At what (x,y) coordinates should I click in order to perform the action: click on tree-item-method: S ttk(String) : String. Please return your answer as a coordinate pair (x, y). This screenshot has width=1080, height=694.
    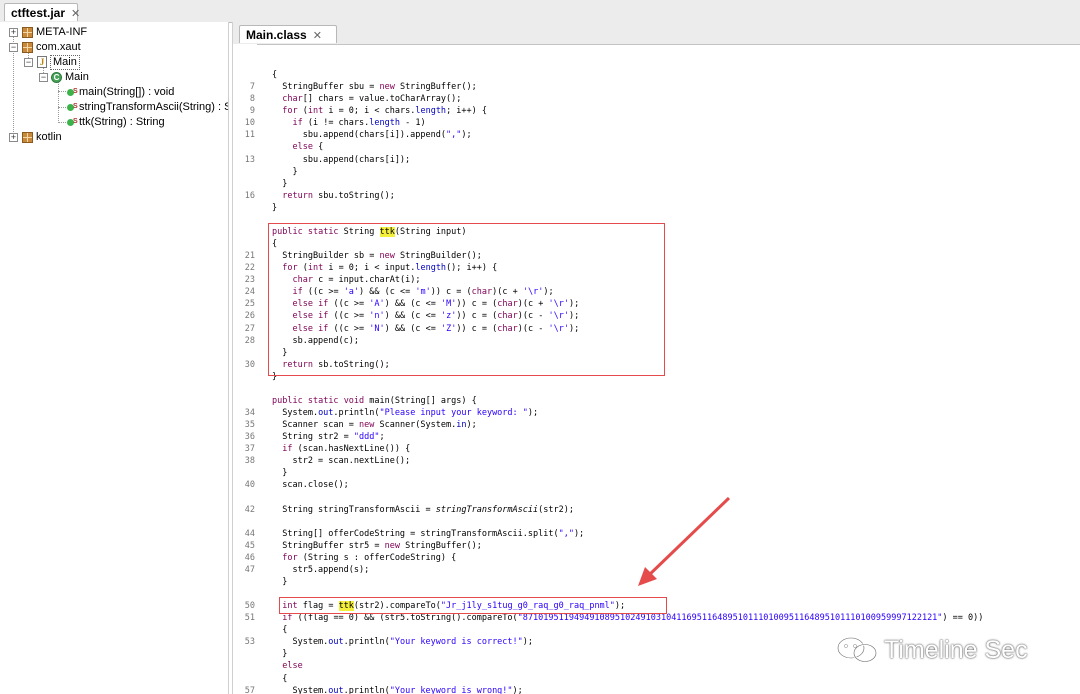
    Looking at the image, I should click on (114, 122).